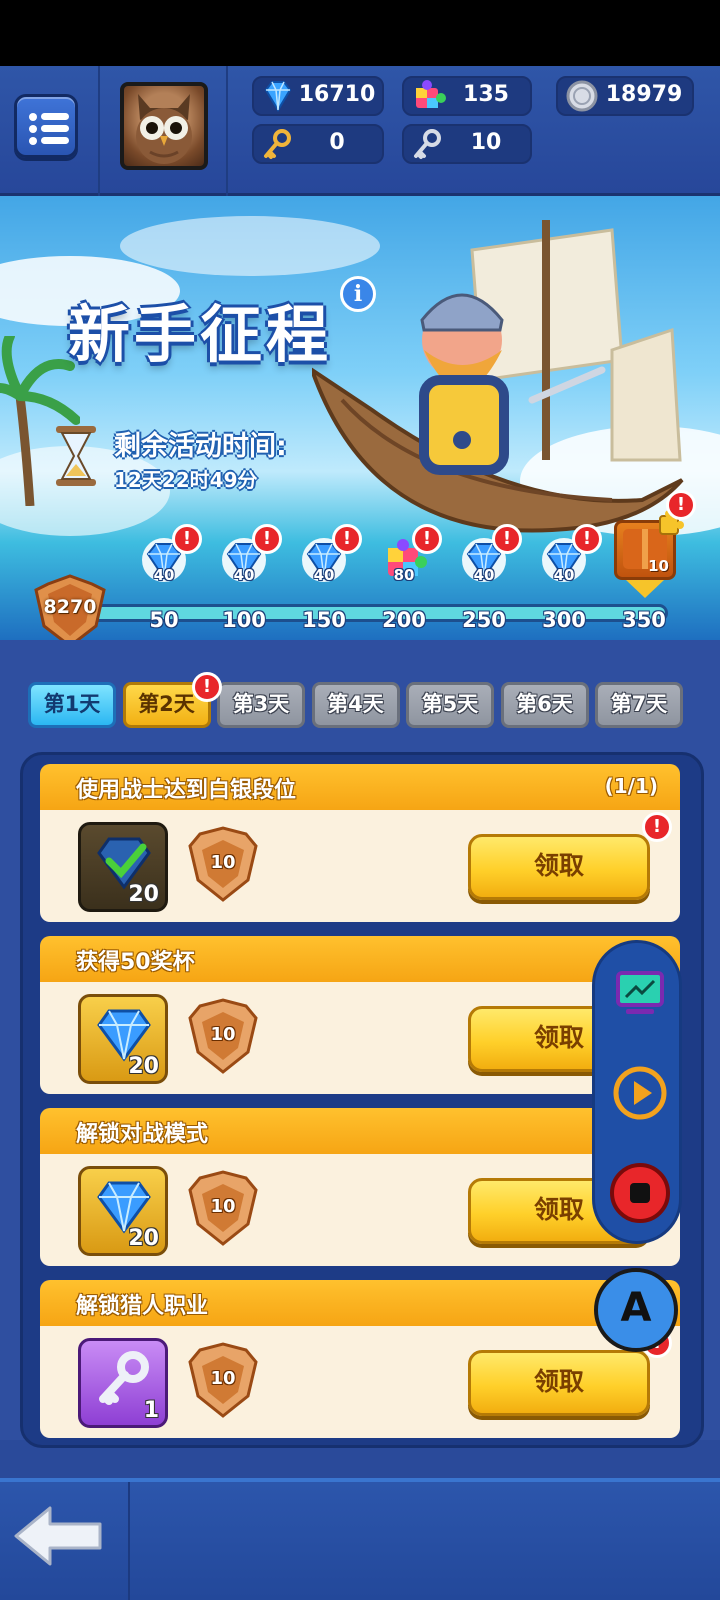  What do you see at coordinates (427, 144) in the screenshot?
I see `silver-key-icon` at bounding box center [427, 144].